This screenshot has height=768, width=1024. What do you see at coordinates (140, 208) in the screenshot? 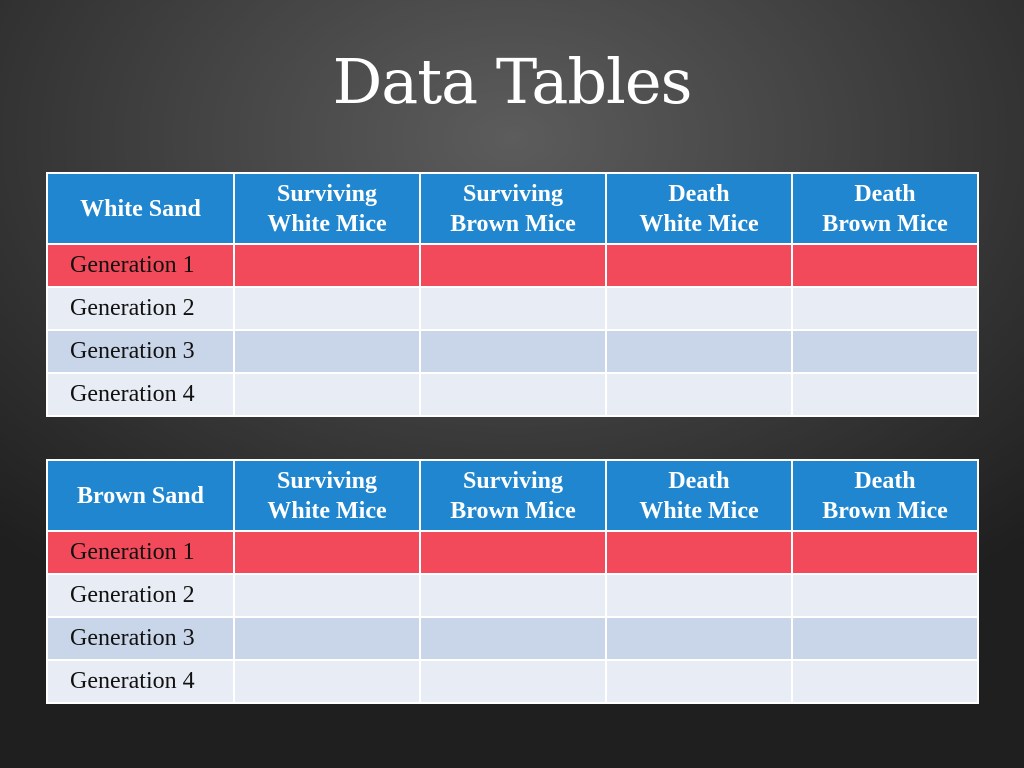
I see `corner-header: White Sand` at bounding box center [140, 208].